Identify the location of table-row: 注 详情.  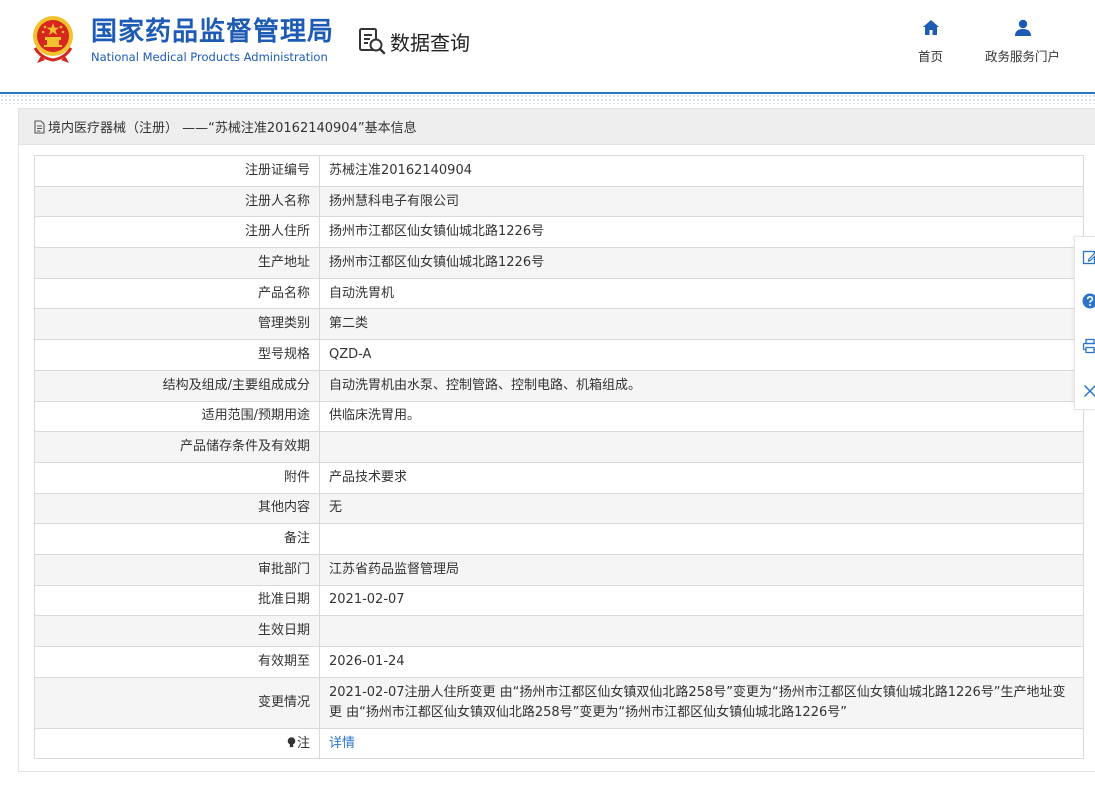
(559, 743).